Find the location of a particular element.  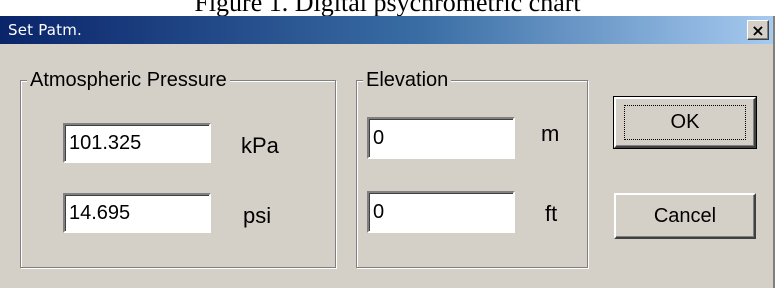

dialog-title: Set Patm. is located at coordinates (45, 30).